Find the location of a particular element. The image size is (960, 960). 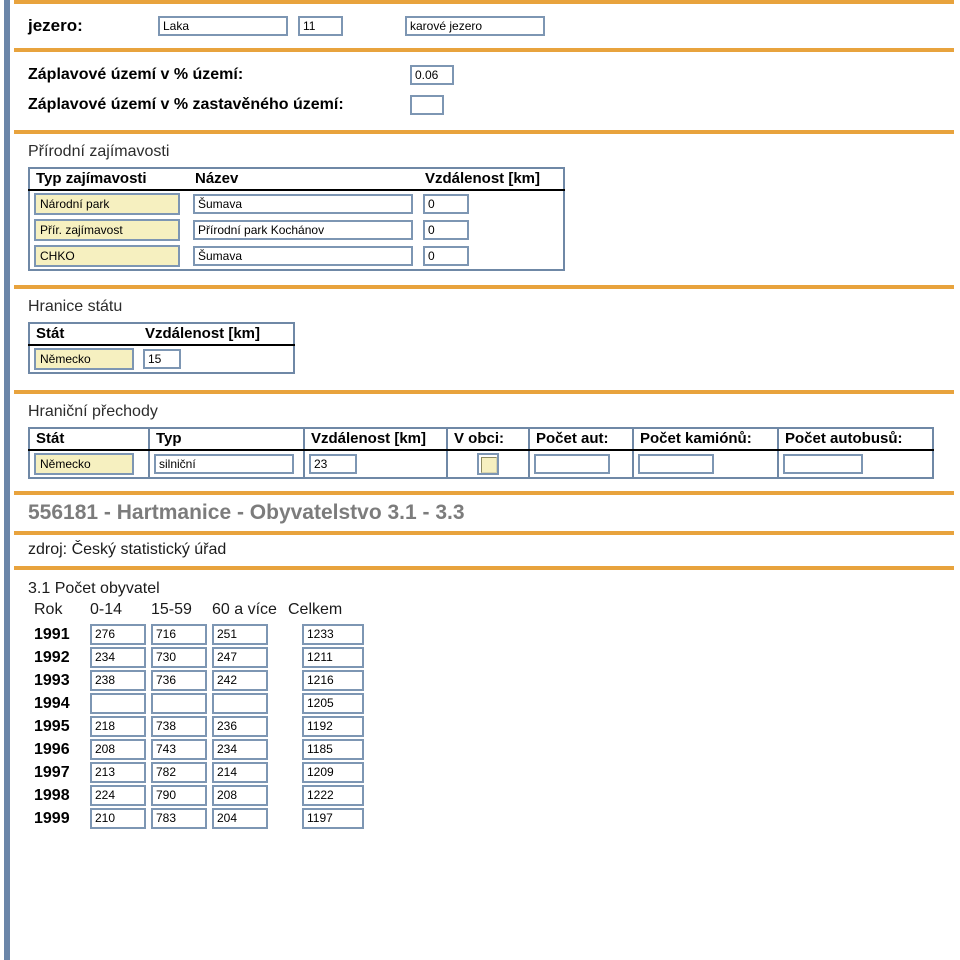

population-year-cell: 1994 is located at coordinates (52, 703).